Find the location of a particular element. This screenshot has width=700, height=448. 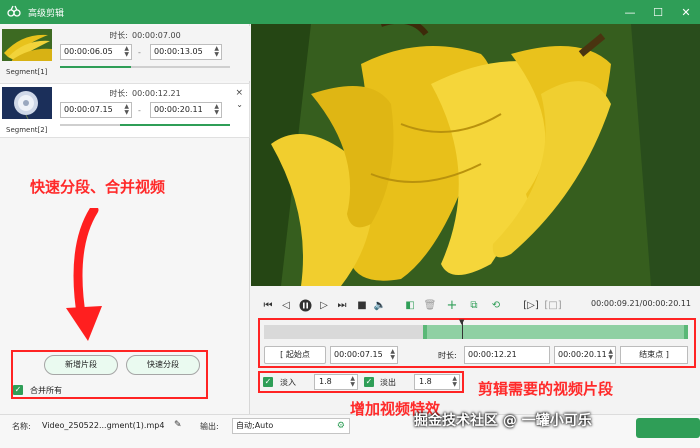

fade-in-checkbox: ✓ is located at coordinates (268, 382).